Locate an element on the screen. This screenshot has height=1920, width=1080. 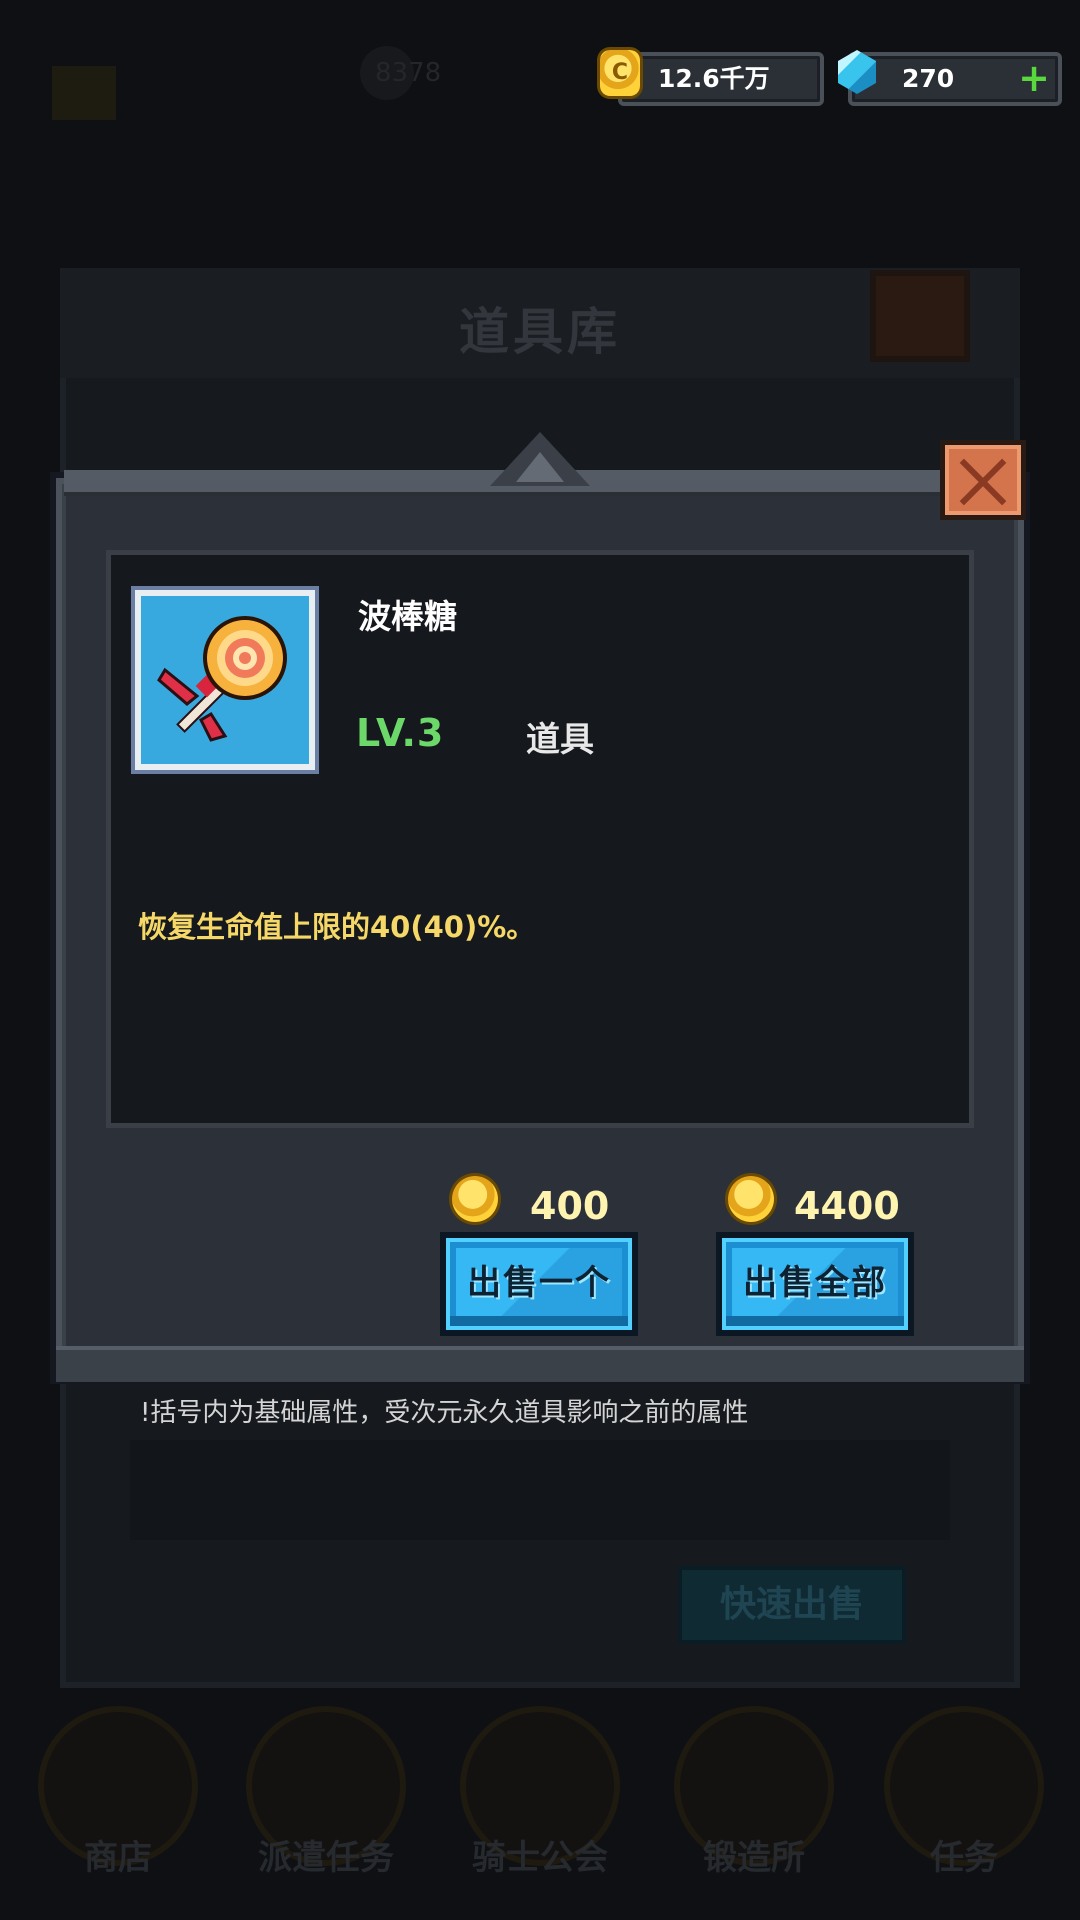
sell-one-button: 出售一个 is located at coordinates (539, 1284).